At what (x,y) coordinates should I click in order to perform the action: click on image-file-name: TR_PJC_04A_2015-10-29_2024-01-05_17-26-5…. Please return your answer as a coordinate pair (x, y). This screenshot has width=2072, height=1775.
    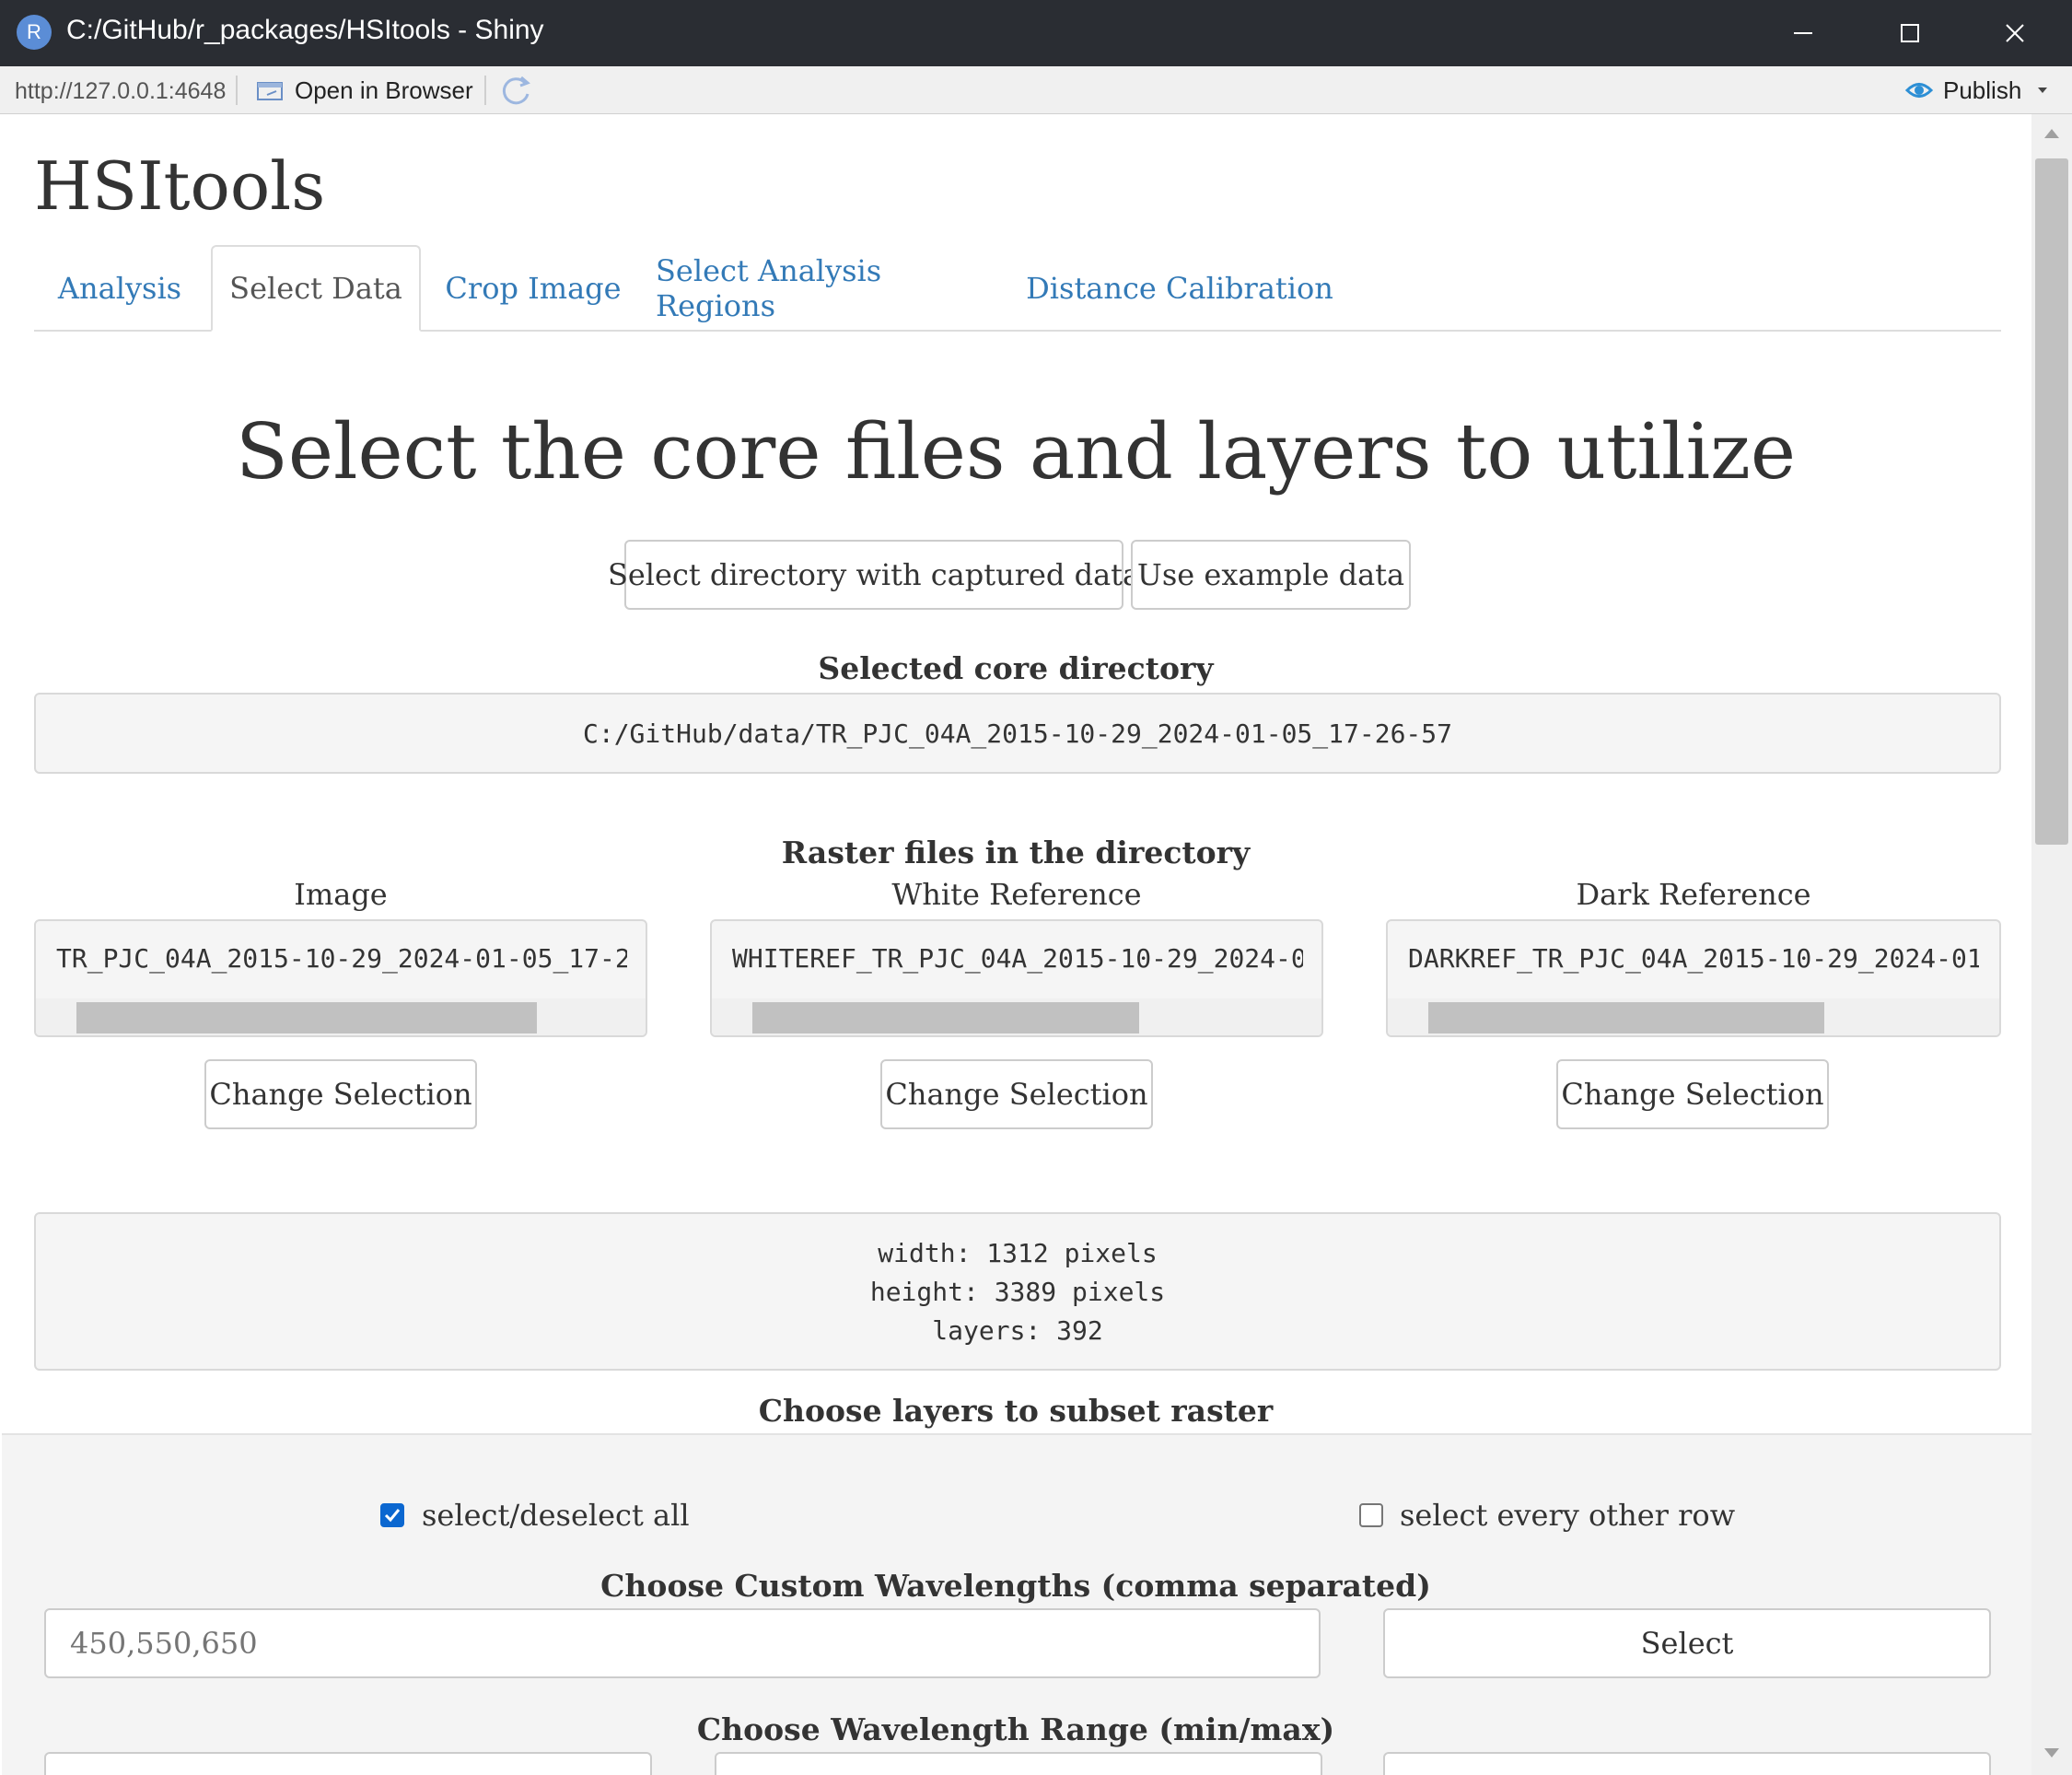
    Looking at the image, I should click on (341, 959).